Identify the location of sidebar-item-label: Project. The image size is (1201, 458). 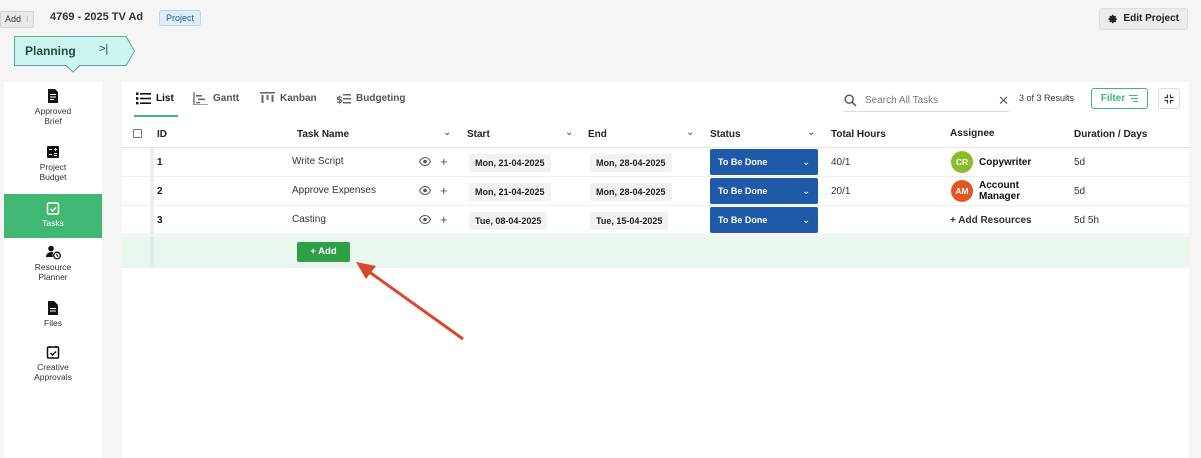
(53, 167).